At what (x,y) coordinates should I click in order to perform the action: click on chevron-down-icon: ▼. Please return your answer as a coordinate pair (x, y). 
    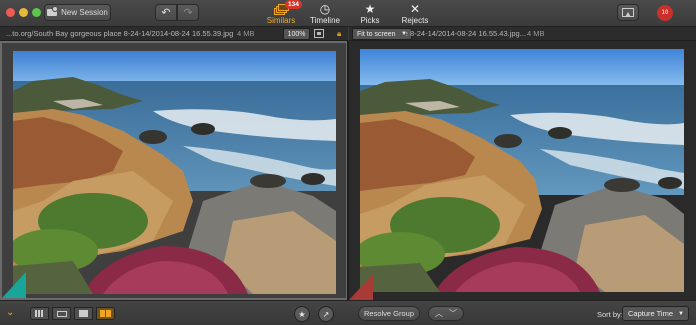
    Looking at the image, I should click on (681, 313).